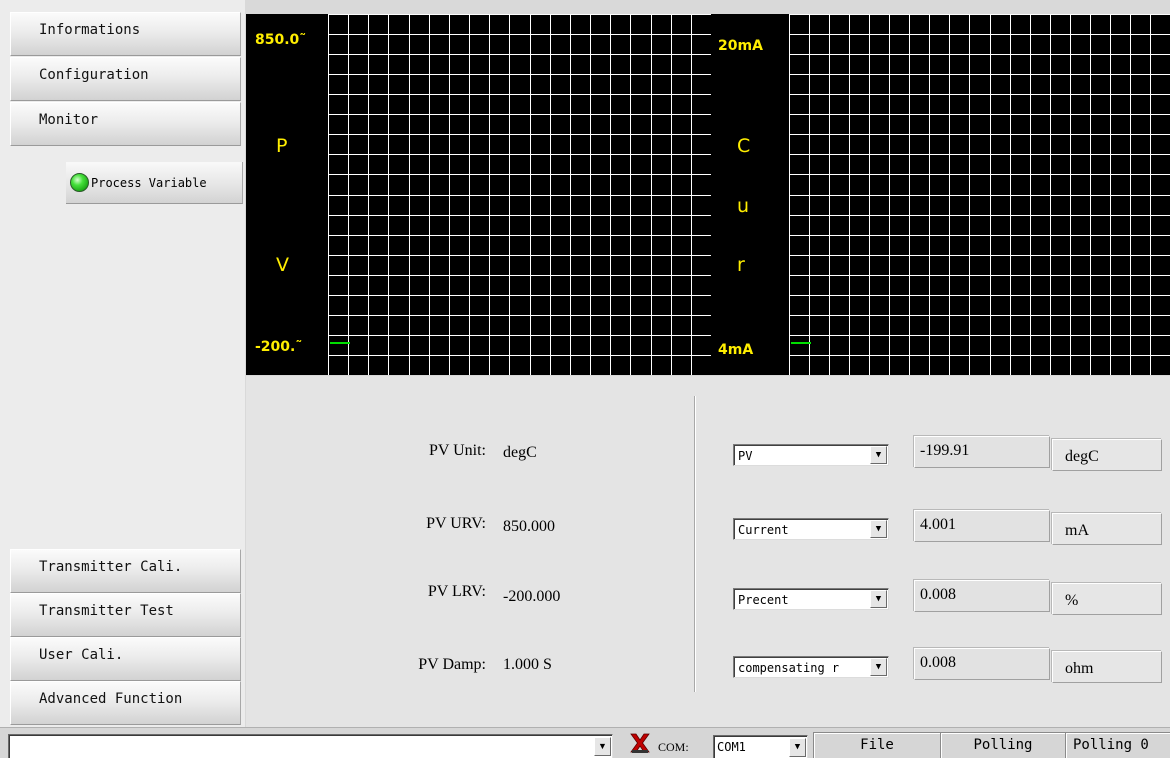  Describe the element at coordinates (982, 452) in the screenshot. I see `readout-value-pv: -199.91` at that location.